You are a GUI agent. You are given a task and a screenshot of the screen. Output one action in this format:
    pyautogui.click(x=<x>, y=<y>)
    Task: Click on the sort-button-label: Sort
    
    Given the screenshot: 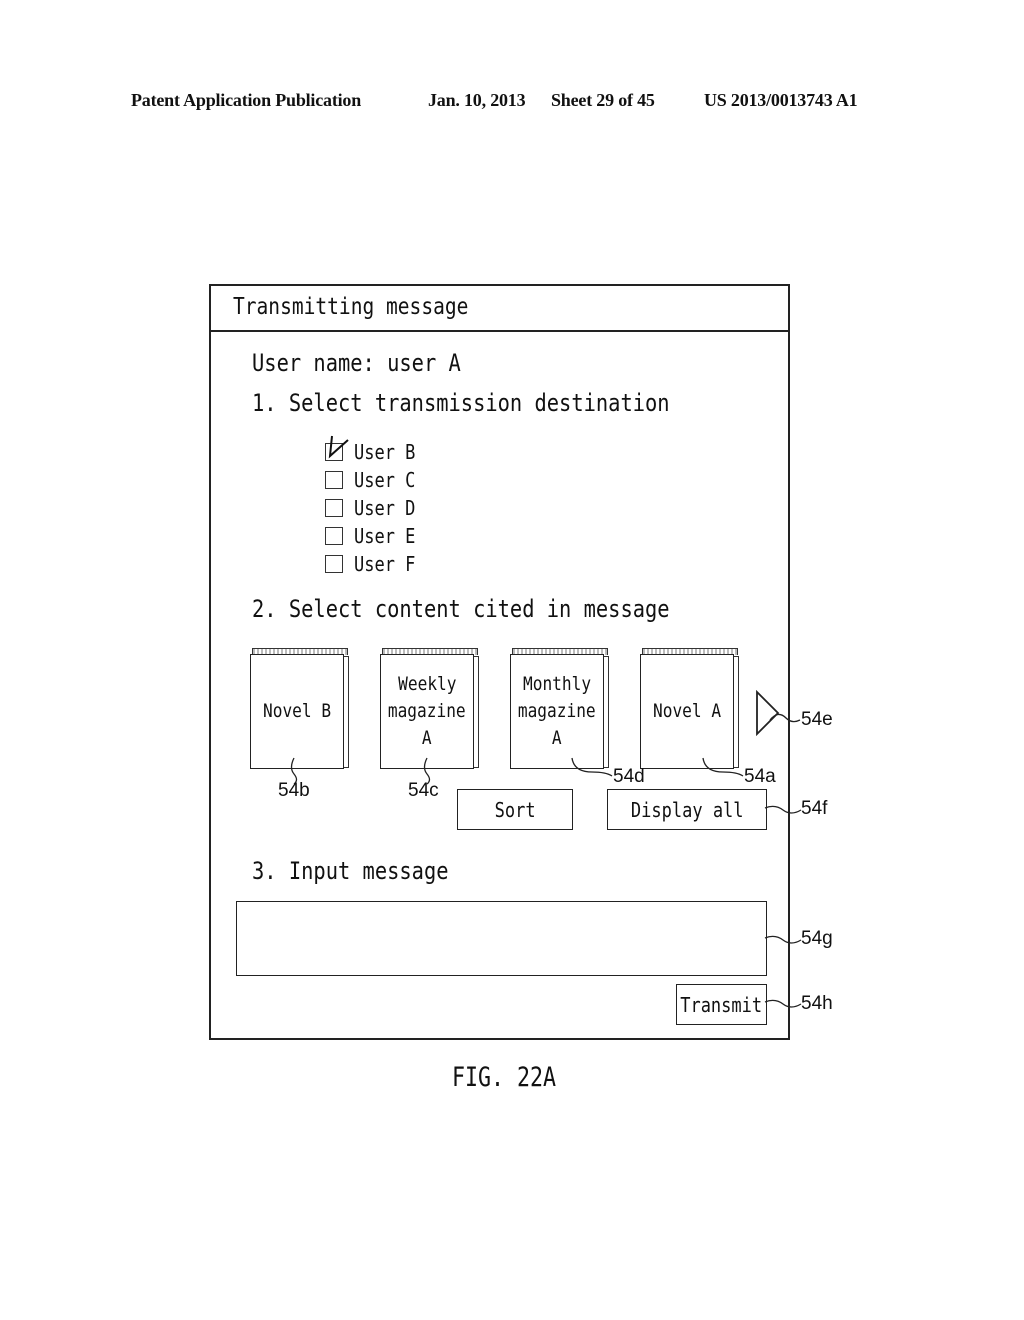 What is the action you would take?
    pyautogui.click(x=515, y=809)
    